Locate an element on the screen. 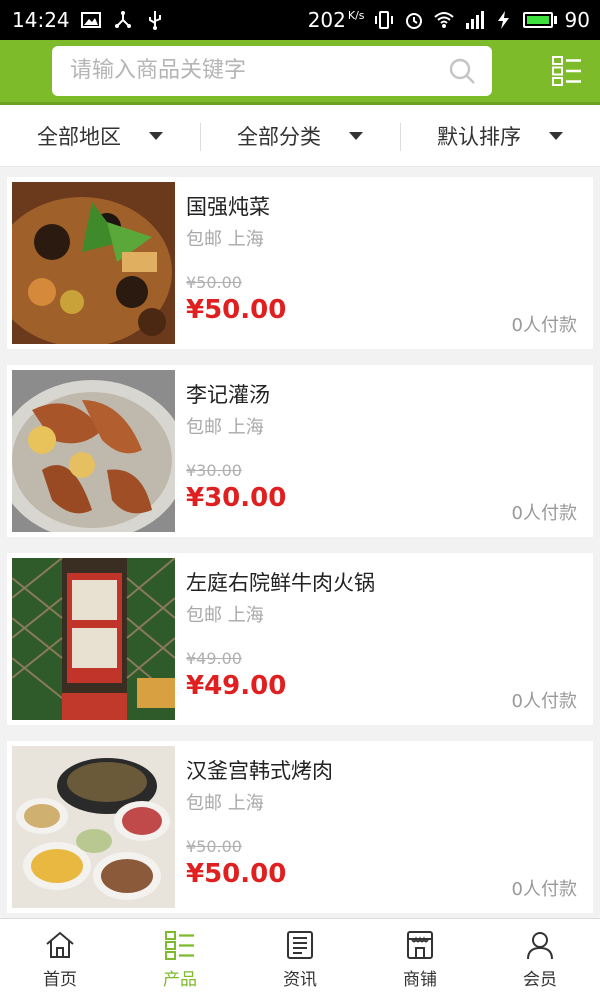 Image resolution: width=600 pixels, height=1000 pixels. filter-sort: 默认排序 is located at coordinates (500, 135).